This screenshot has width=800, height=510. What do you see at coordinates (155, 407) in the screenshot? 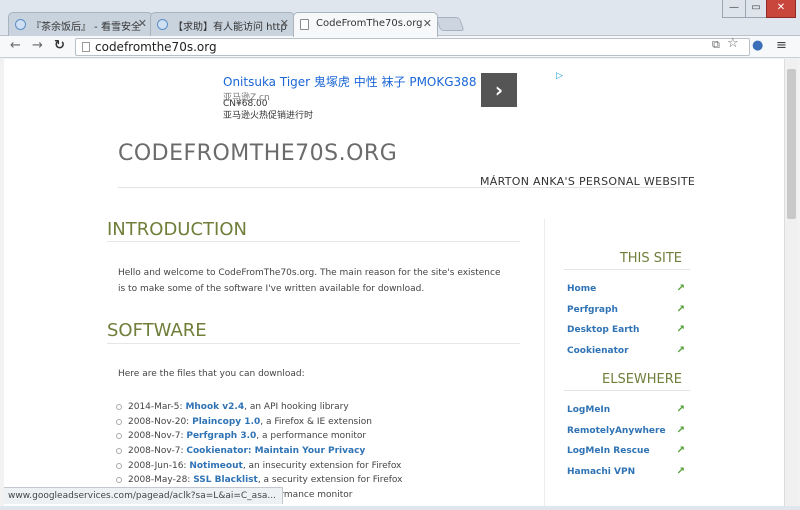
I see `download-date: 2014-Mar-5:` at bounding box center [155, 407].